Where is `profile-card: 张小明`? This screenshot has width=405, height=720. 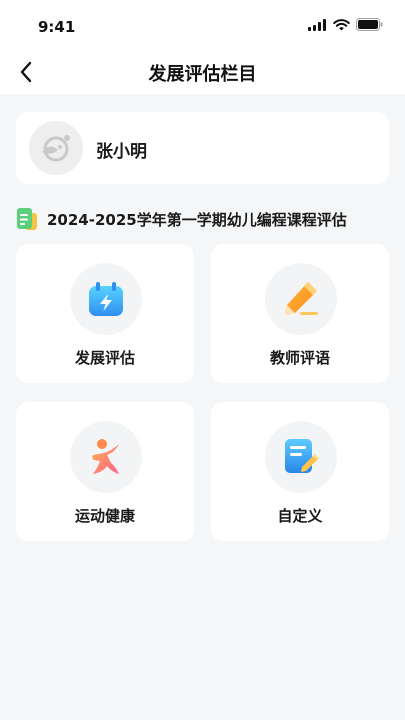 profile-card: 张小明 is located at coordinates (202, 148).